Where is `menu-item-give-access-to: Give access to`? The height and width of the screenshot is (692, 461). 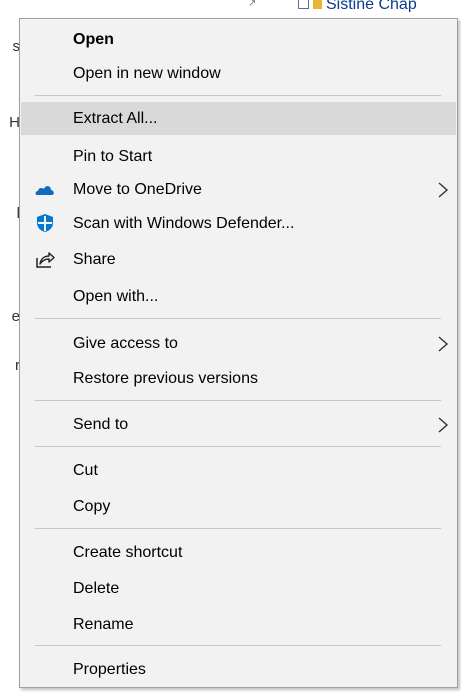 menu-item-give-access-to: Give access to is located at coordinates (238, 343).